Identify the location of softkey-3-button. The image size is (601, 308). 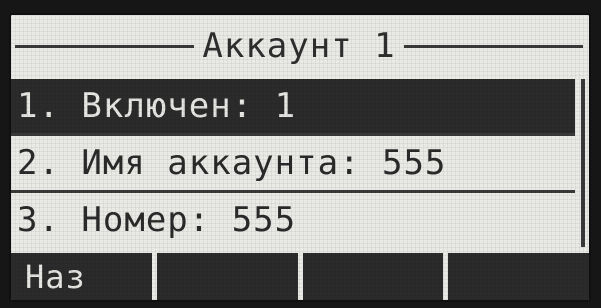
(373, 276).